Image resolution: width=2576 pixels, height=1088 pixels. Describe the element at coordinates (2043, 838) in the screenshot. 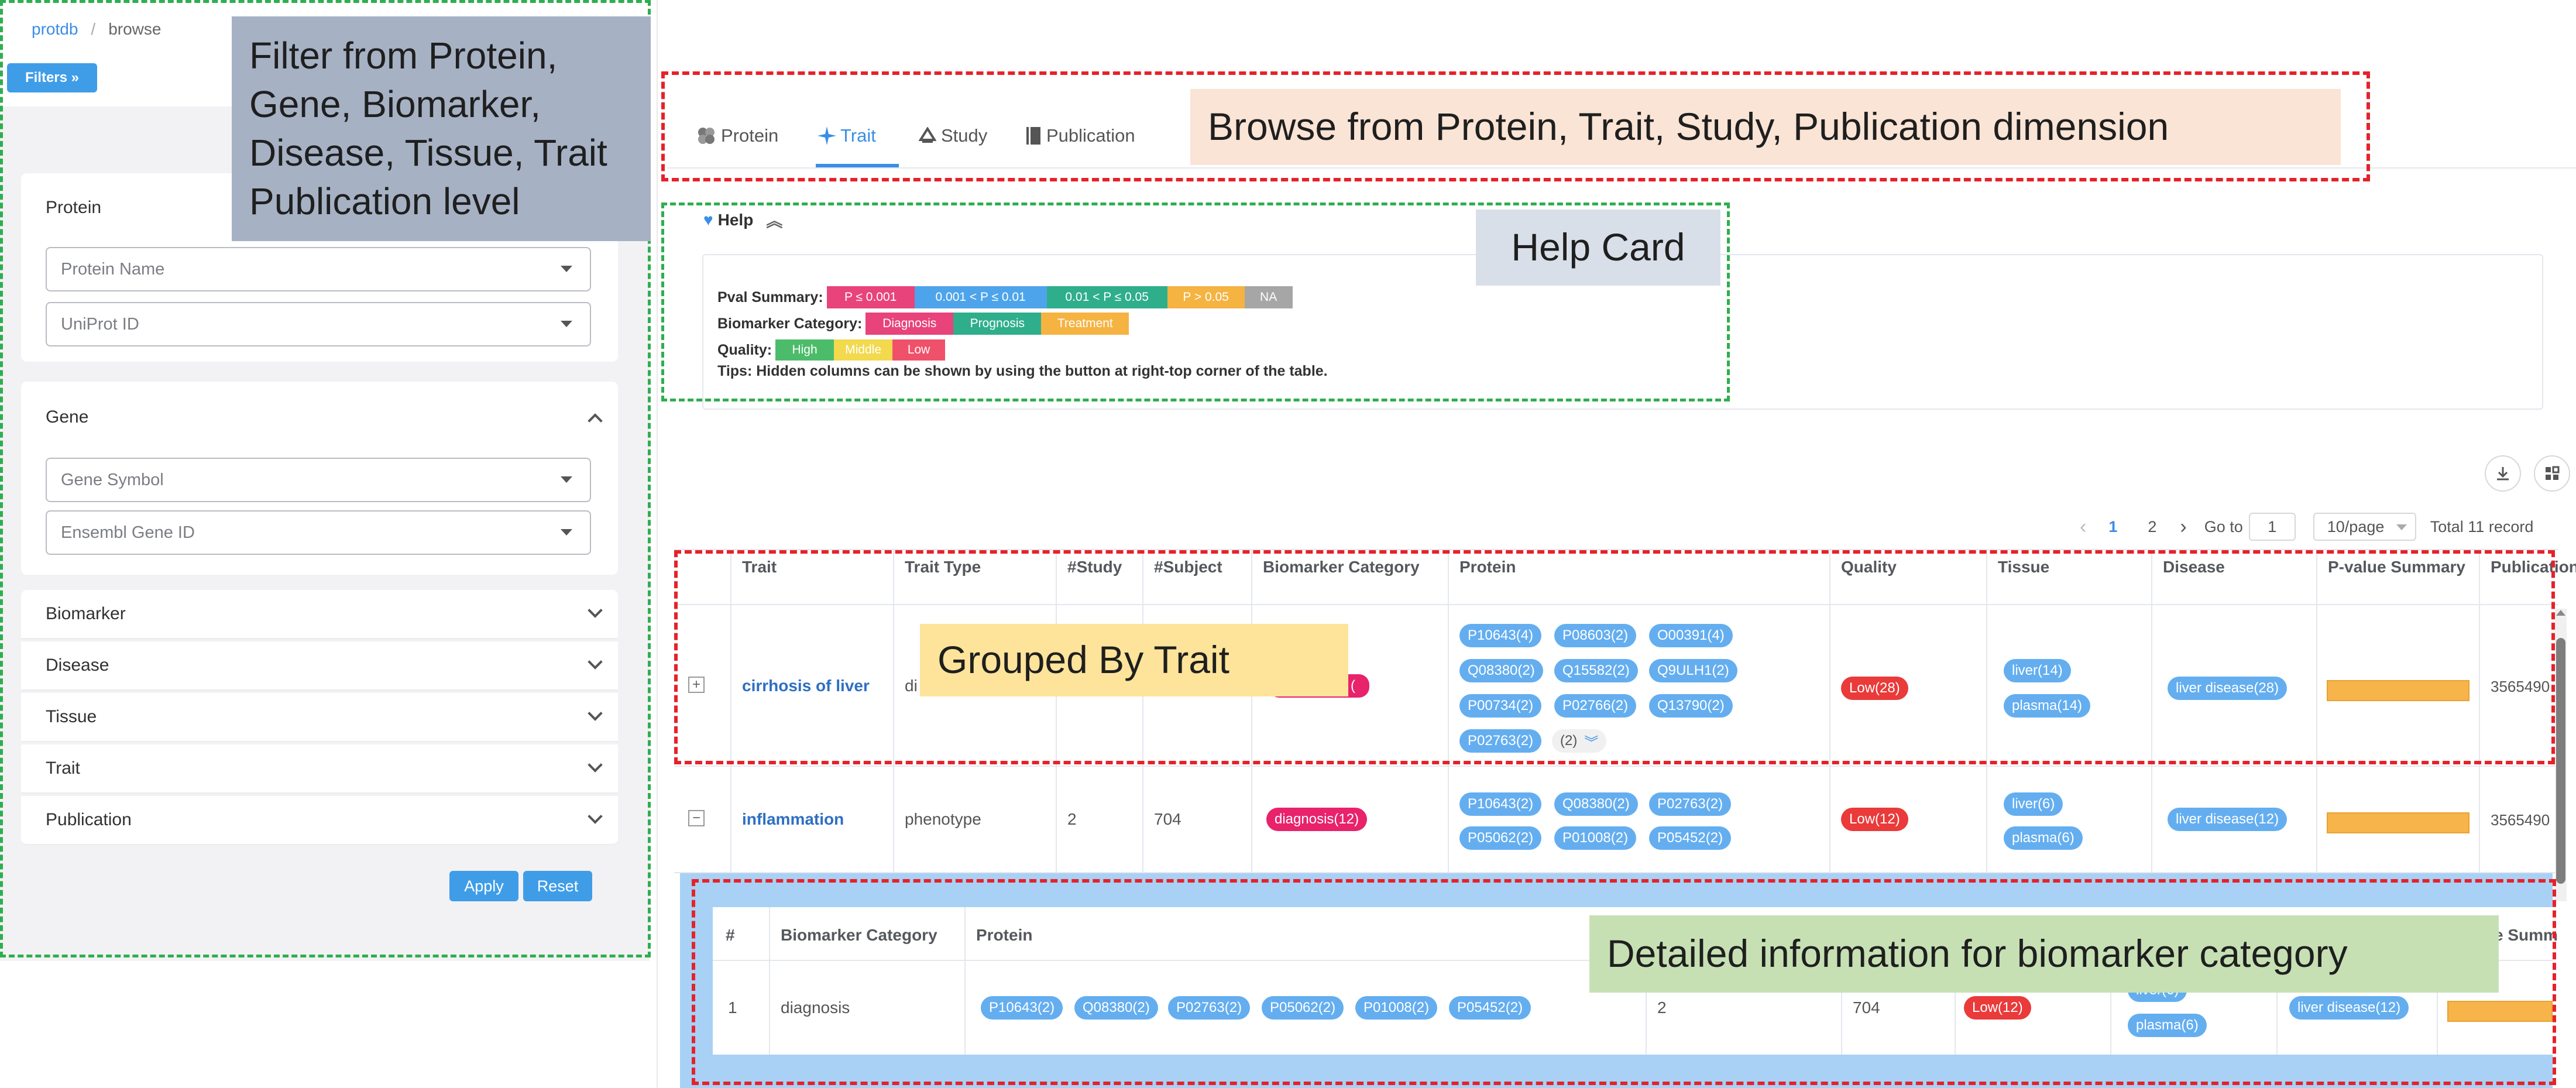

I see `tissue-tag: plasma(6)` at that location.